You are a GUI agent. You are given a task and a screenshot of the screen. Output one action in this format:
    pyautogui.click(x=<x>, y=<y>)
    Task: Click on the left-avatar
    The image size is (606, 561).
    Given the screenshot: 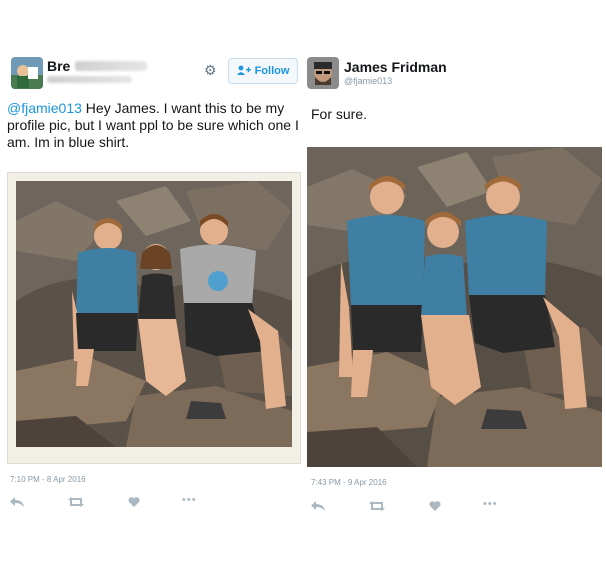 What is the action you would take?
    pyautogui.click(x=27, y=73)
    